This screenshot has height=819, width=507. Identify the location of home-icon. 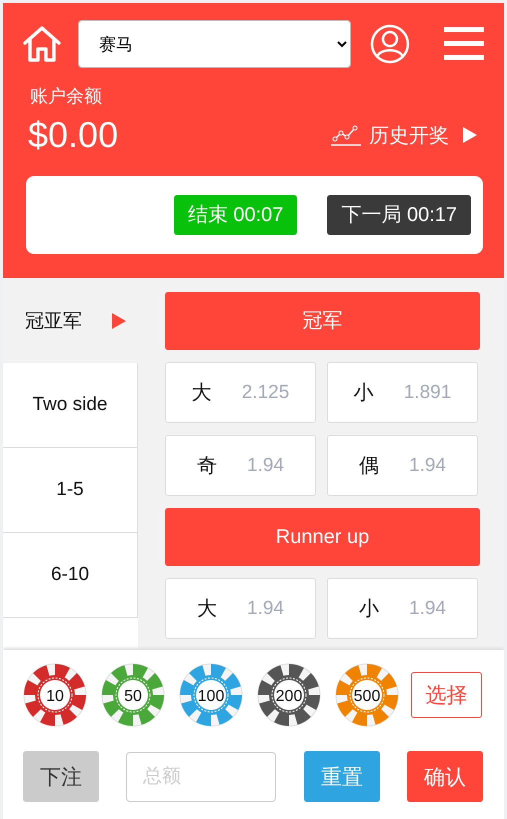
(42, 44).